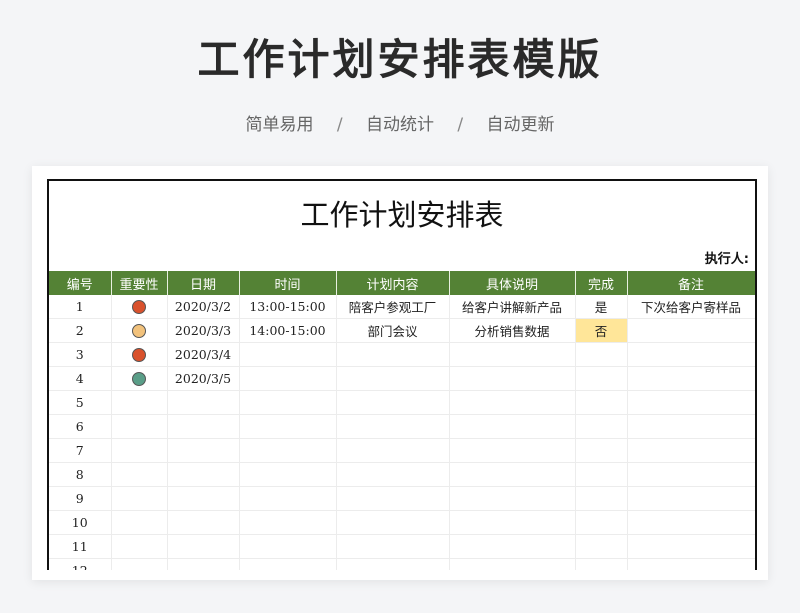 This screenshot has width=800, height=613. What do you see at coordinates (80, 354) in the screenshot?
I see `cell-no: 3` at bounding box center [80, 354].